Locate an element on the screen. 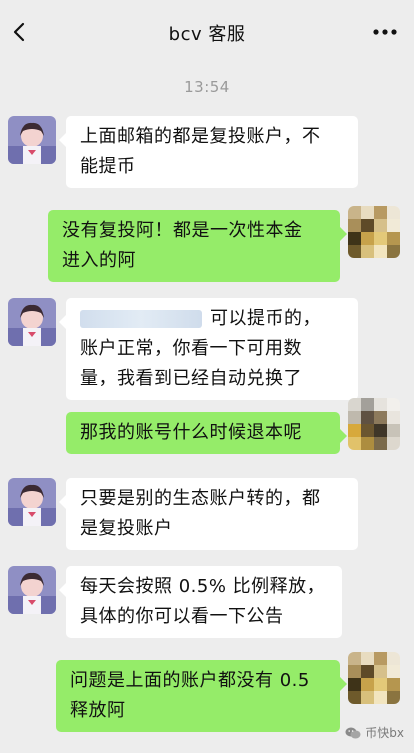 This screenshot has width=414, height=753. message-line: 具体的你可以看一下公告 is located at coordinates (182, 616).